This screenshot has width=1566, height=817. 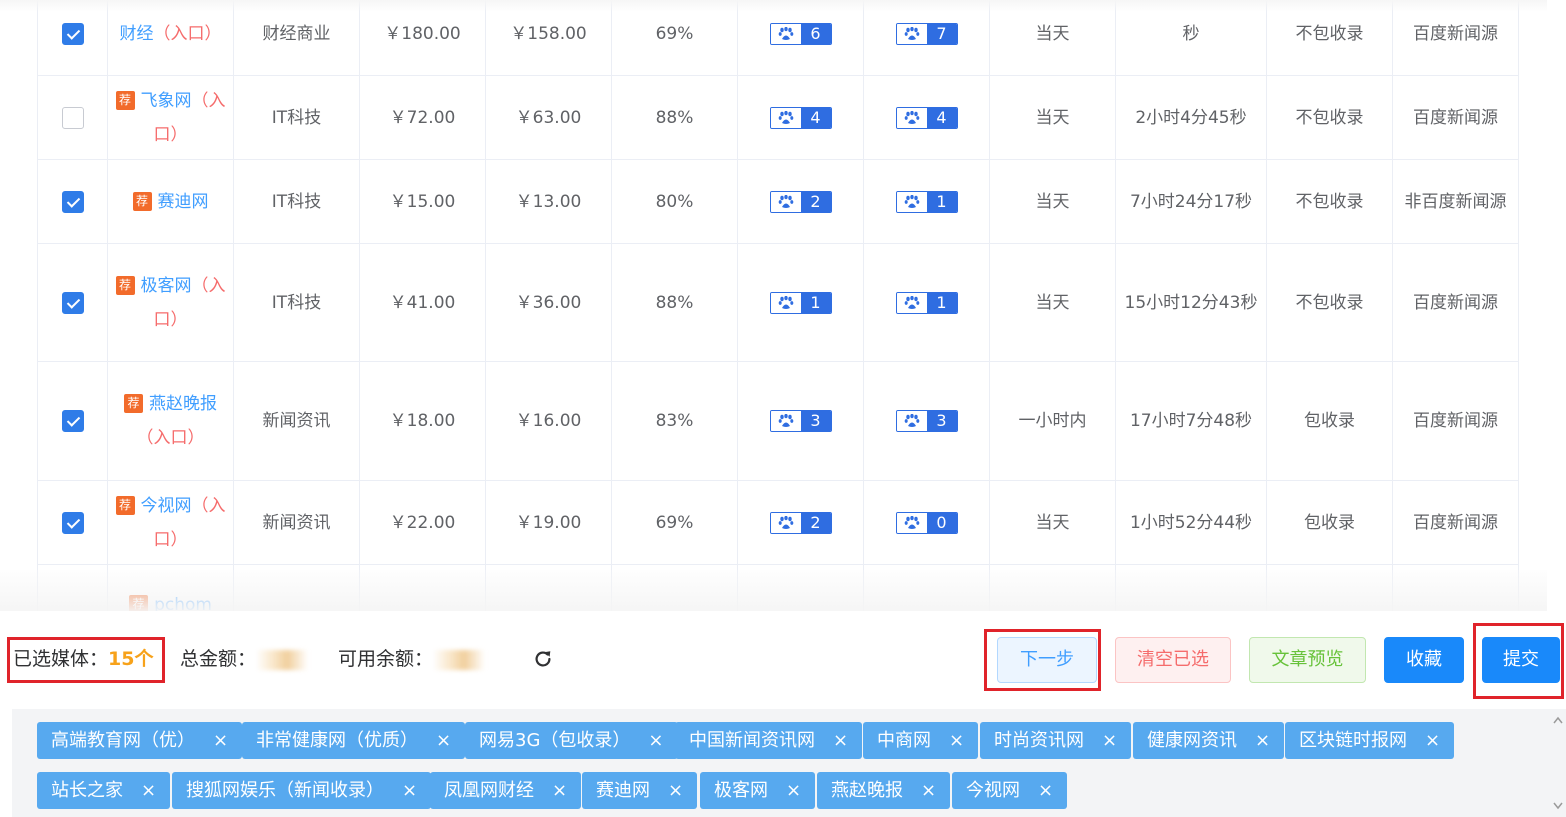 I want to click on avg-time: 秒, so click(x=1191, y=33).